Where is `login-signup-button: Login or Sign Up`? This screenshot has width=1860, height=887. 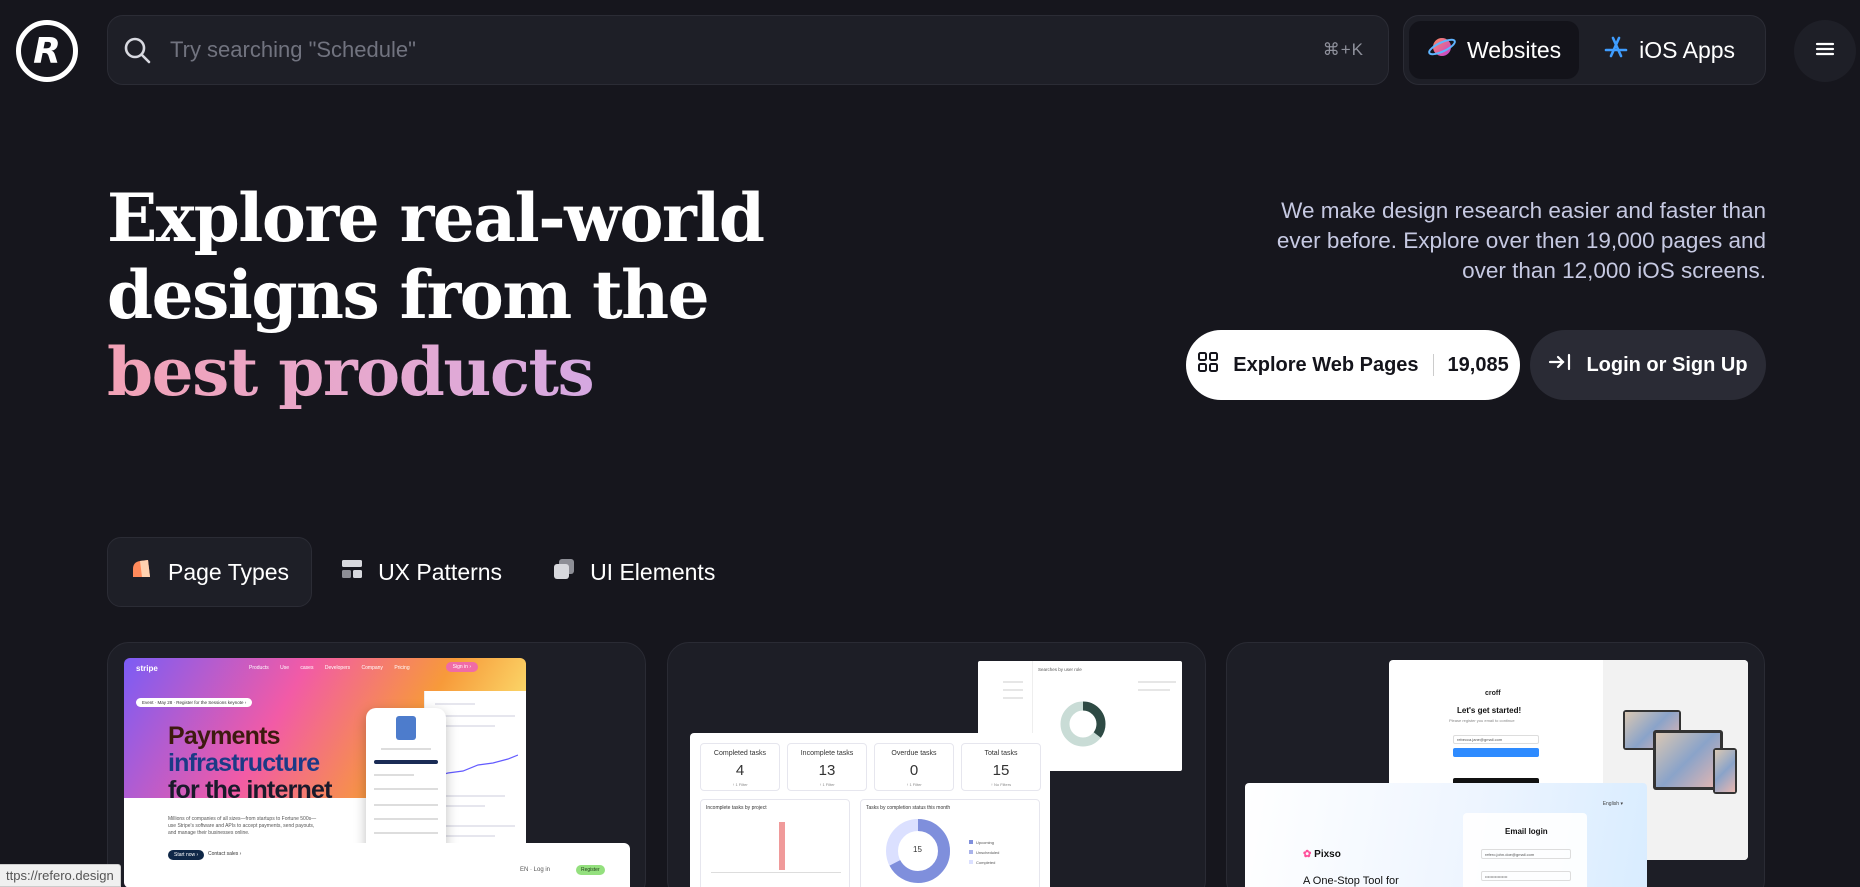 login-signup-button: Login or Sign Up is located at coordinates (1648, 365).